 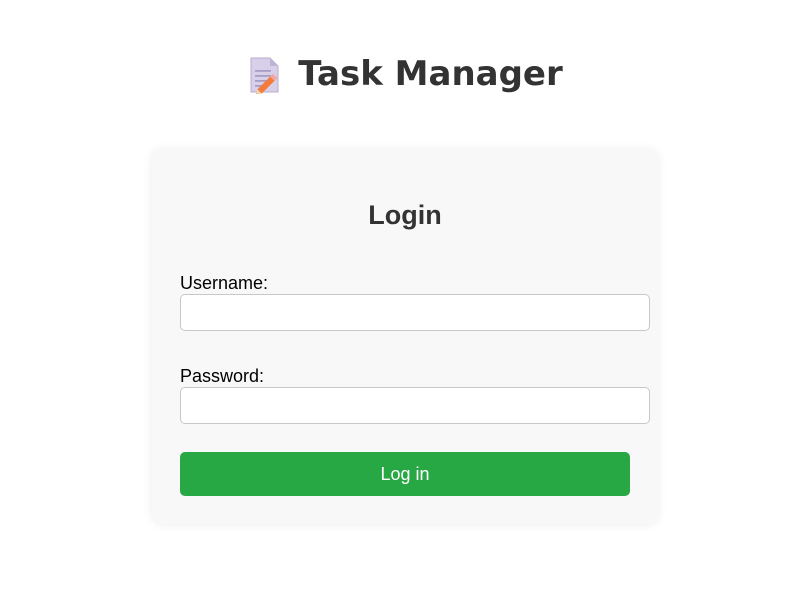 I want to click on username-label: Username:, so click(x=224, y=283).